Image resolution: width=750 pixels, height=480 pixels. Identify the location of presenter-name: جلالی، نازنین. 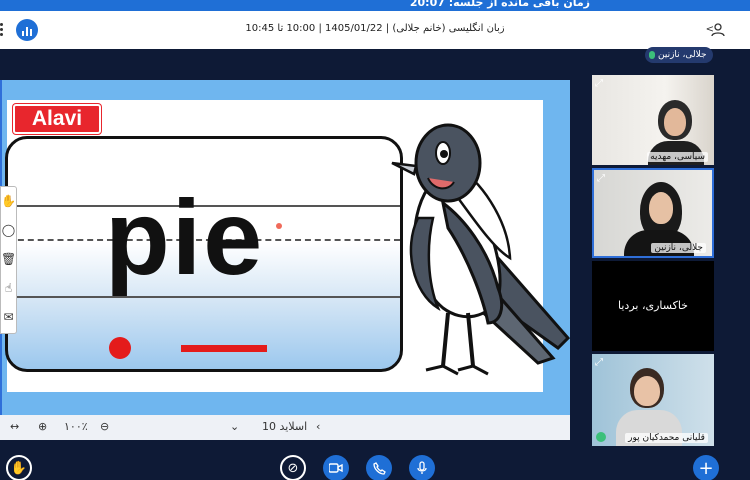
(682, 55).